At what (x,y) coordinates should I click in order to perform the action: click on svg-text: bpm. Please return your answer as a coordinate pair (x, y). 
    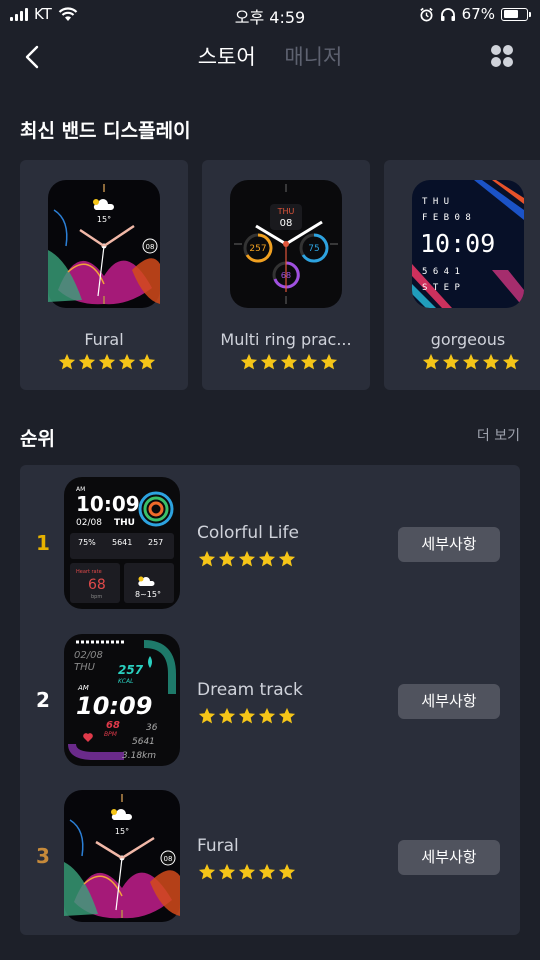
    Looking at the image, I should click on (96, 597).